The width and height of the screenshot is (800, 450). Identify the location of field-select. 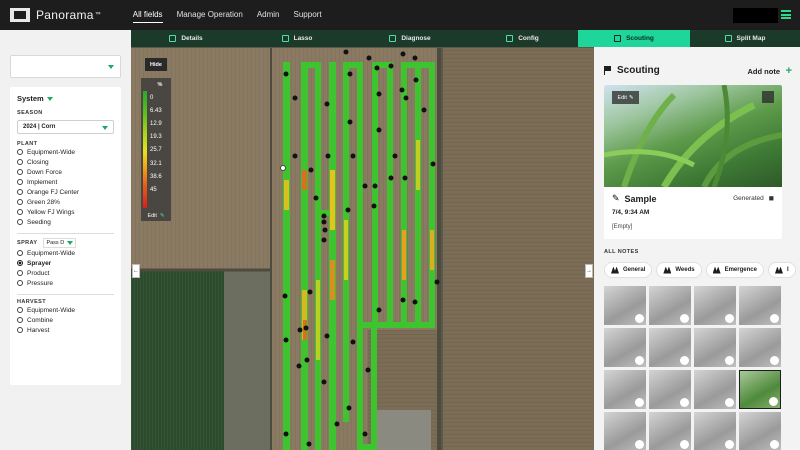
(65, 66).